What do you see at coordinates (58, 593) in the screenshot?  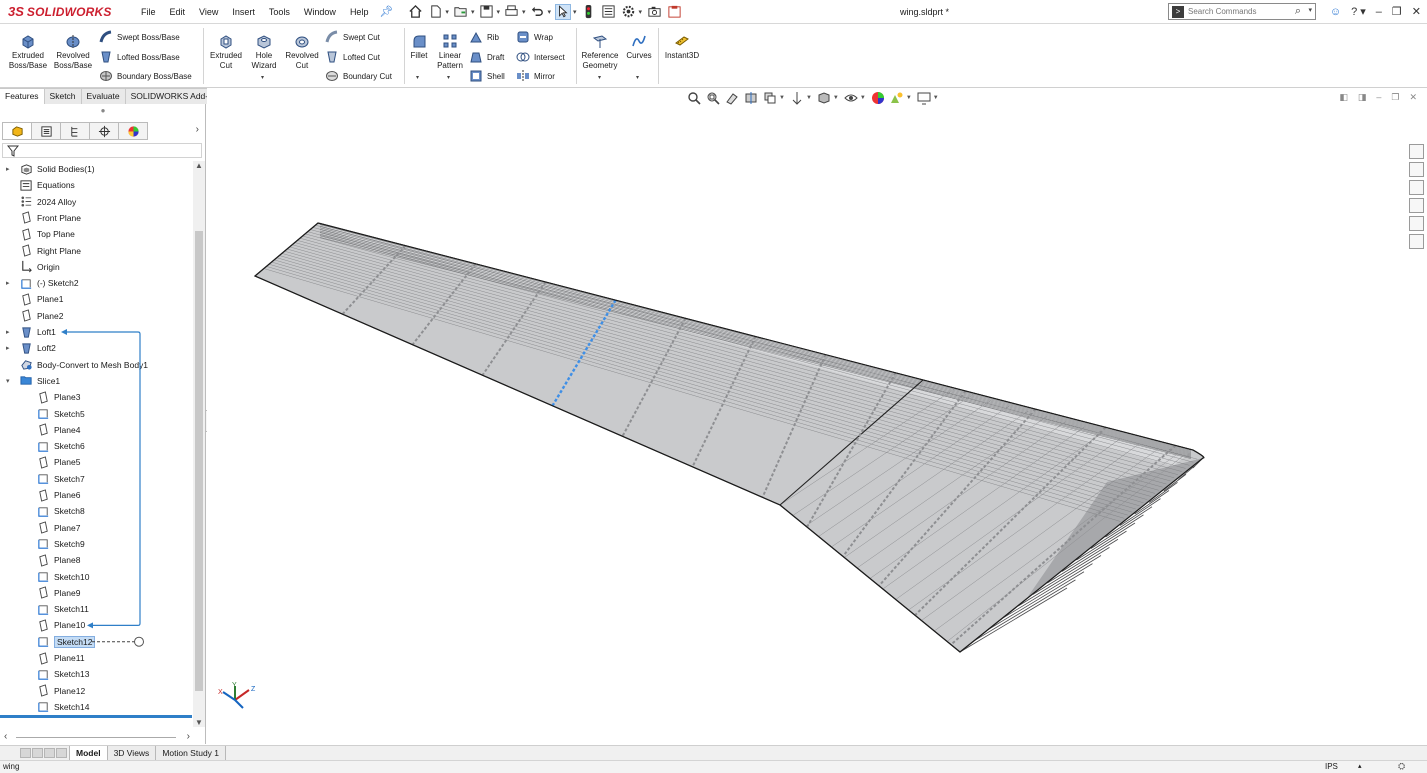 I see `tree-item: Plane9` at bounding box center [58, 593].